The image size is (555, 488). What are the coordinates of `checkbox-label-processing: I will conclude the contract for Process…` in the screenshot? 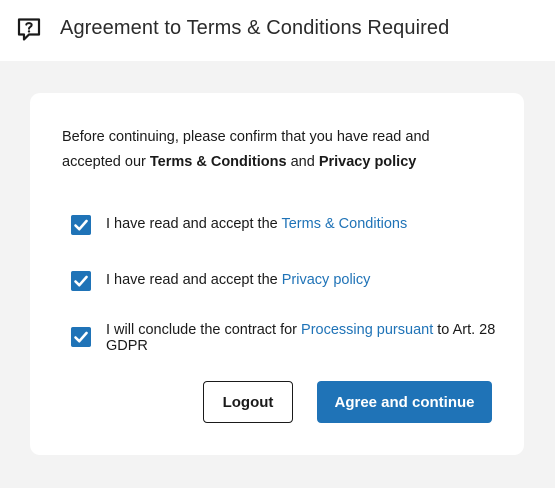 It's located at (301, 338).